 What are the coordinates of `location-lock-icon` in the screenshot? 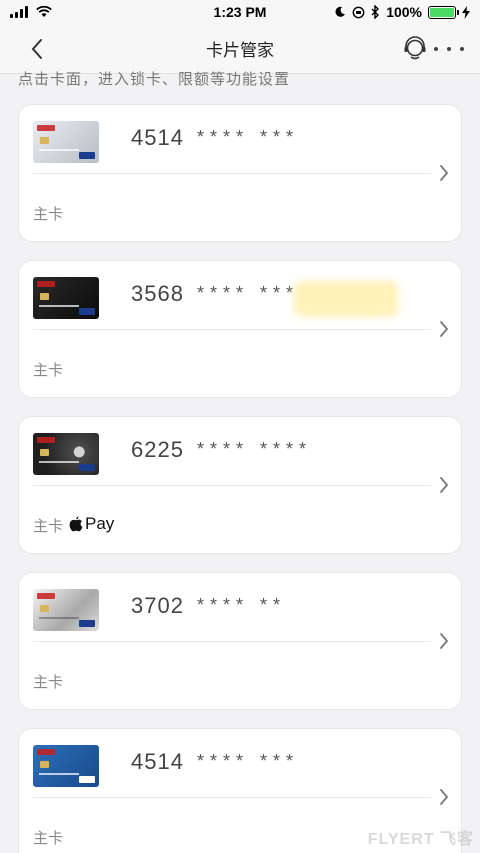 It's located at (358, 12).